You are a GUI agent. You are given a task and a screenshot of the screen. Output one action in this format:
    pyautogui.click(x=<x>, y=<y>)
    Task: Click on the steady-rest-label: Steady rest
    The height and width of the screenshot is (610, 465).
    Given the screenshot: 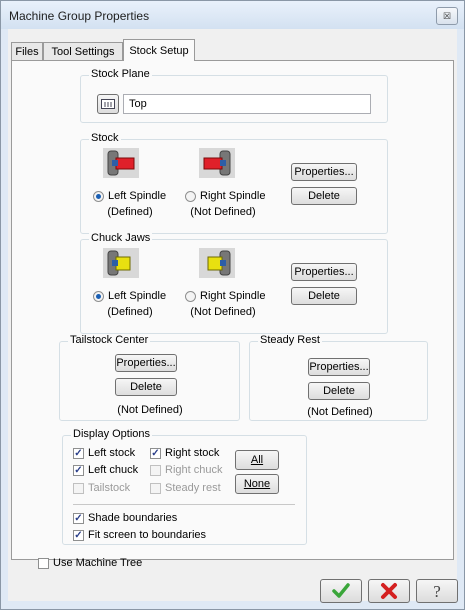 What is the action you would take?
    pyautogui.click(x=193, y=488)
    